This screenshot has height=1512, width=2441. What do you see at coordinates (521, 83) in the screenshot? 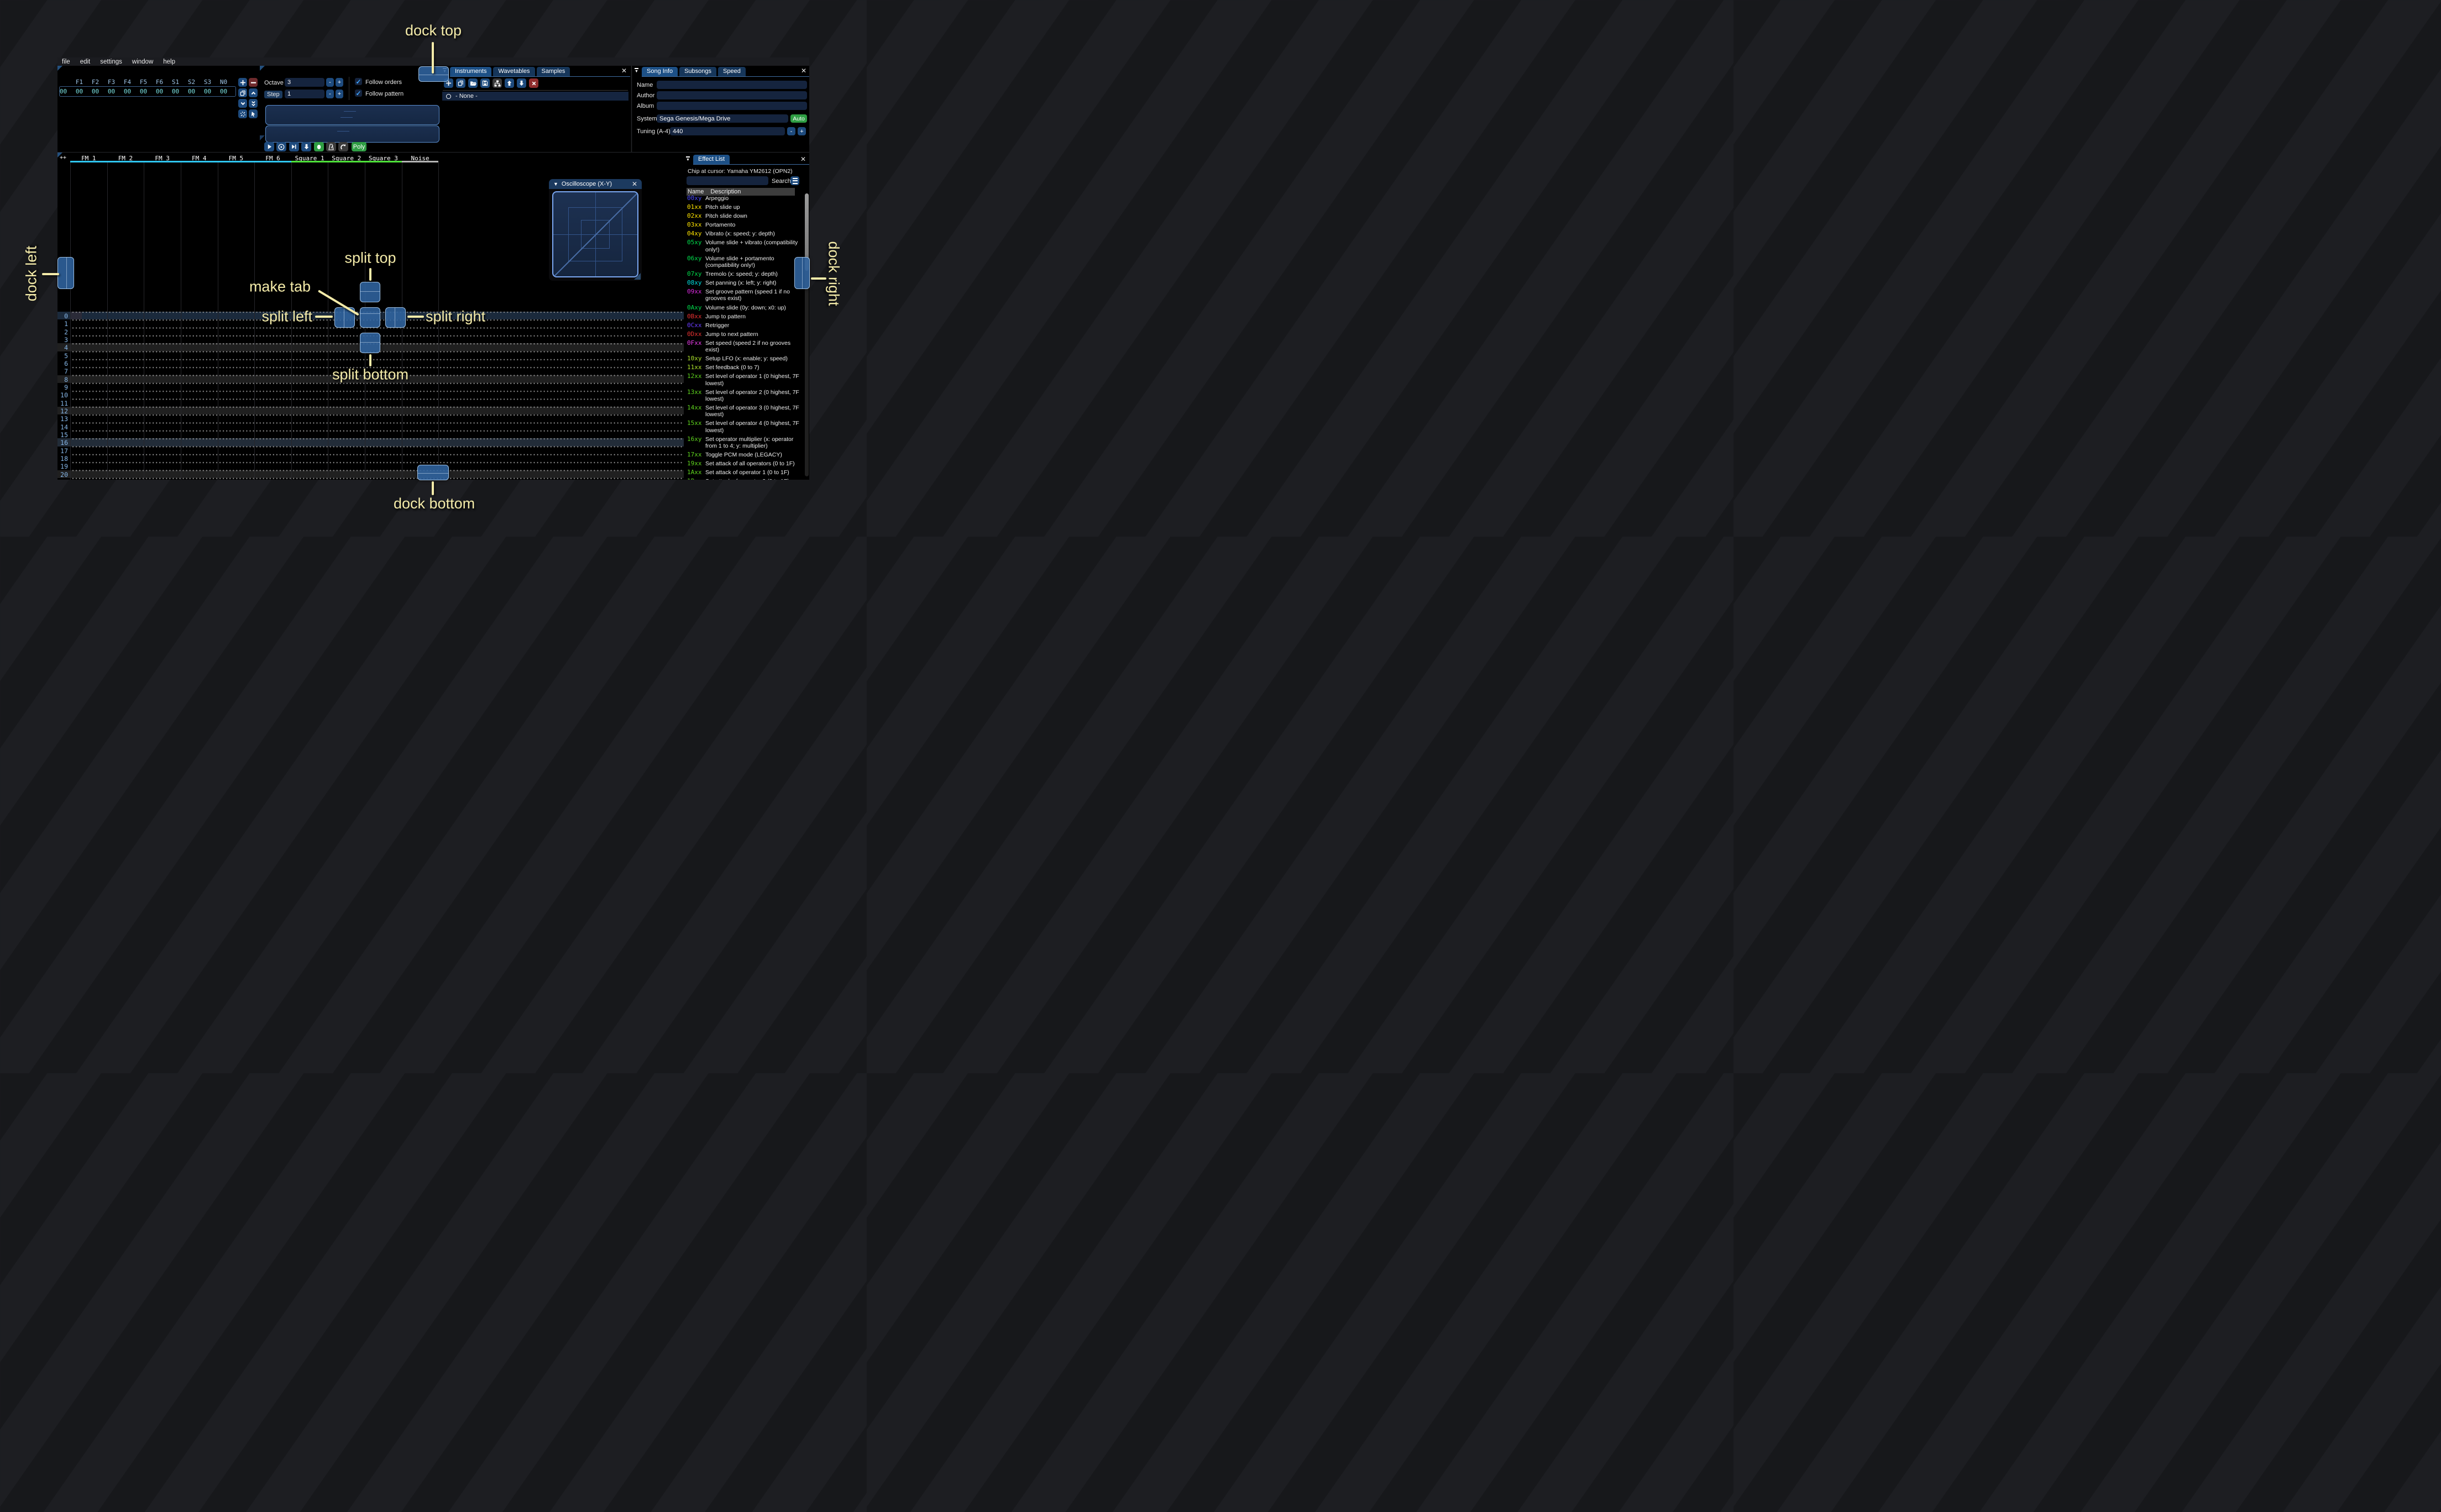
I see `move-instrument-down-button` at bounding box center [521, 83].